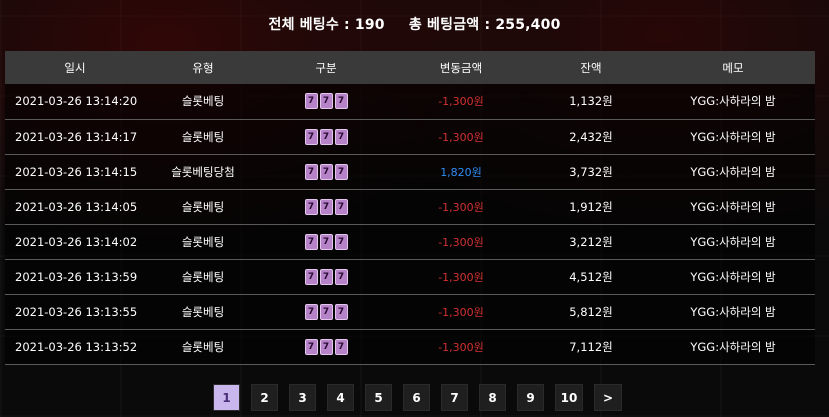 This screenshot has width=829, height=417. Describe the element at coordinates (492, 397) in the screenshot. I see `page-button-8: 8` at that location.